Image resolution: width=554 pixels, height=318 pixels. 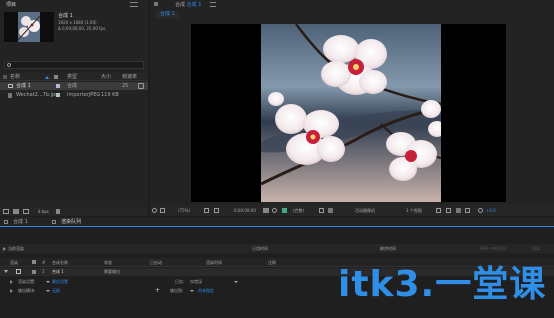 What do you see at coordinates (26, 211) in the screenshot?
I see `new-composition-icon` at bounding box center [26, 211].